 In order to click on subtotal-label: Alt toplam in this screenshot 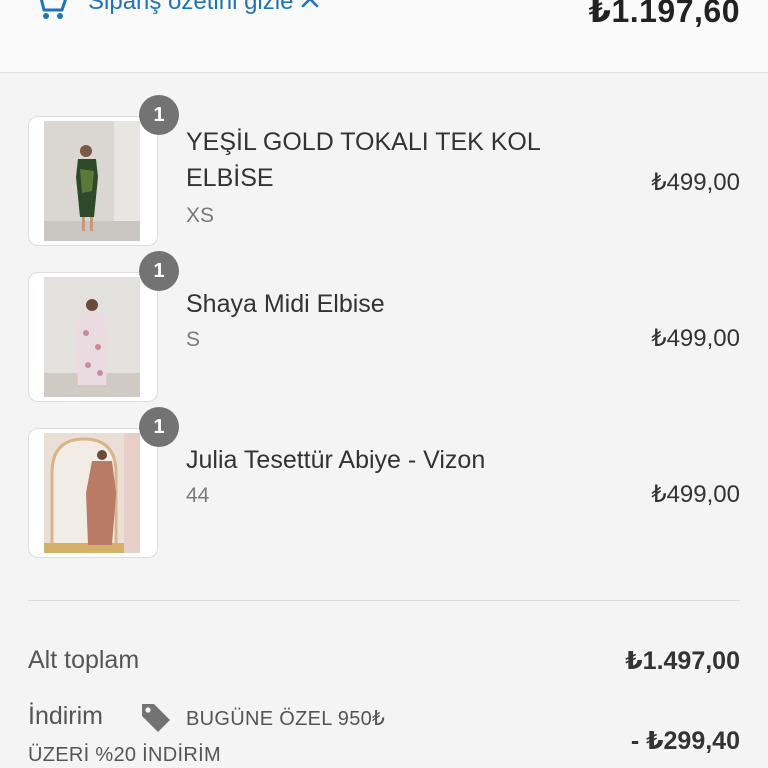, I will do `click(84, 660)`.